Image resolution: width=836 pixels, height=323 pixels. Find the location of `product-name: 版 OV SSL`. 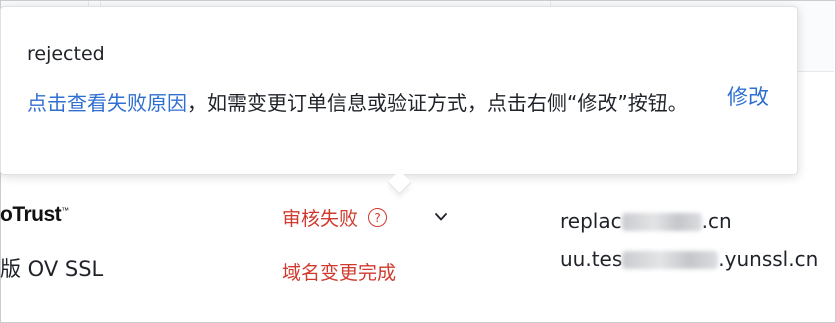

product-name: 版 OV SSL is located at coordinates (52, 269).